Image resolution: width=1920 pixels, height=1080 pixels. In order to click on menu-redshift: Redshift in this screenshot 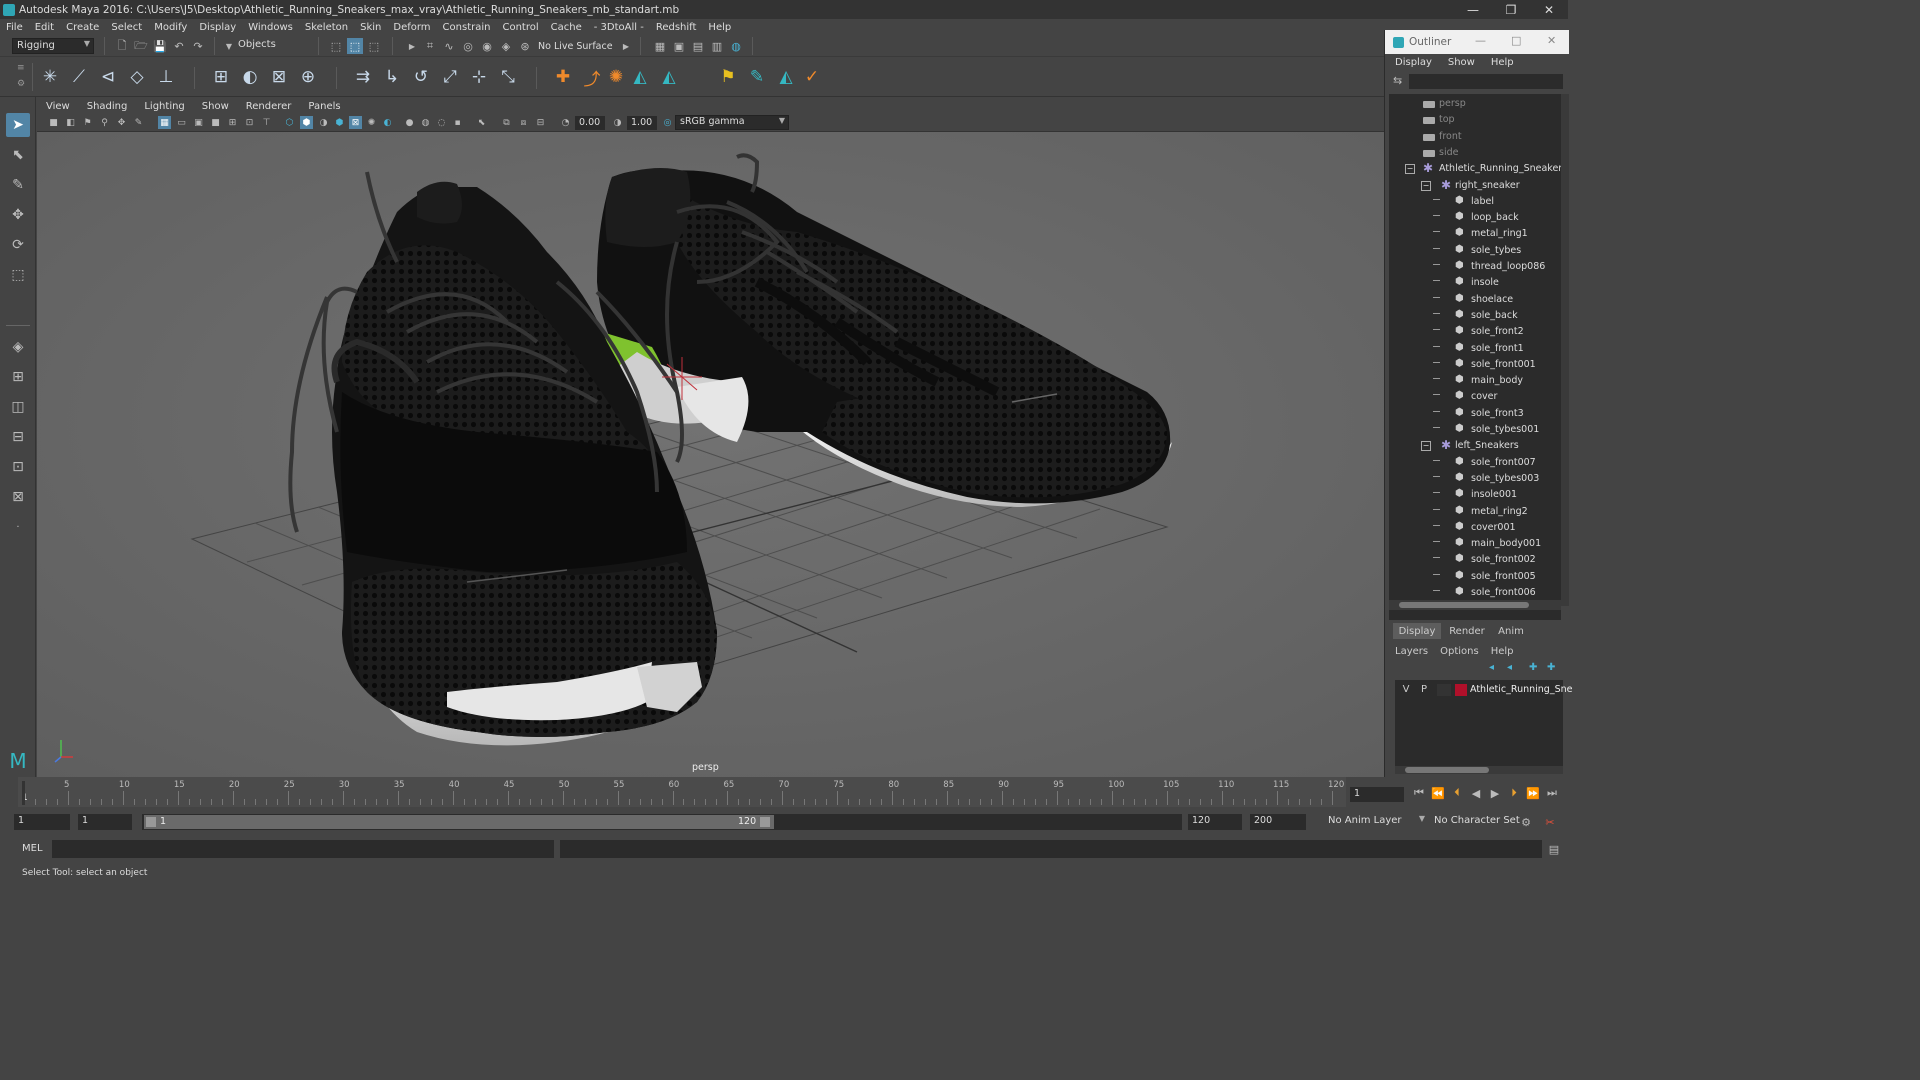, I will do `click(676, 27)`.